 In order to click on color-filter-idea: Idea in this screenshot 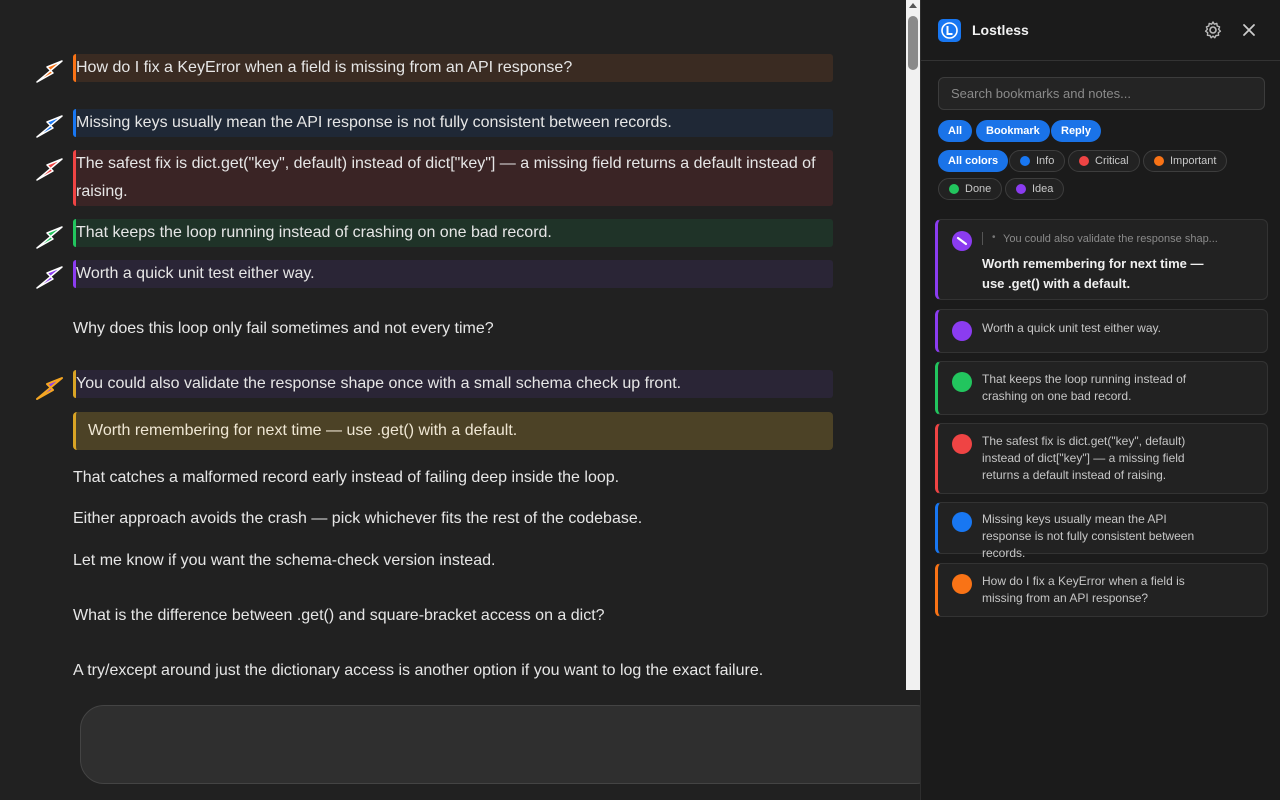, I will do `click(1035, 189)`.